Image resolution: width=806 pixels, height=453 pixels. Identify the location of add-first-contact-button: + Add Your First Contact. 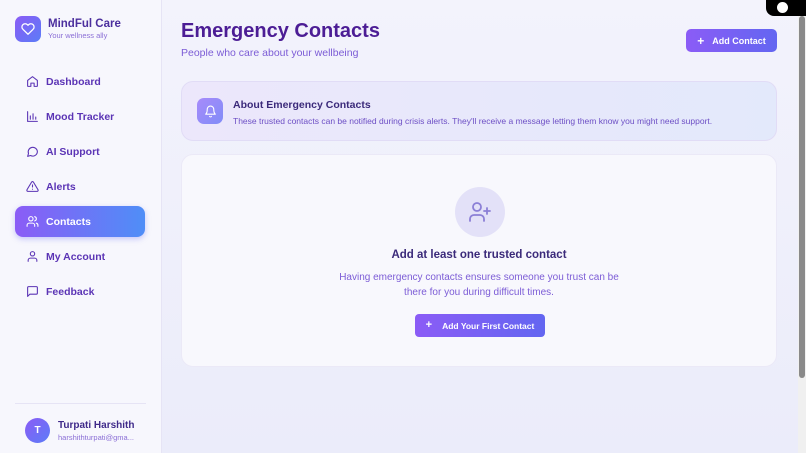
(480, 325).